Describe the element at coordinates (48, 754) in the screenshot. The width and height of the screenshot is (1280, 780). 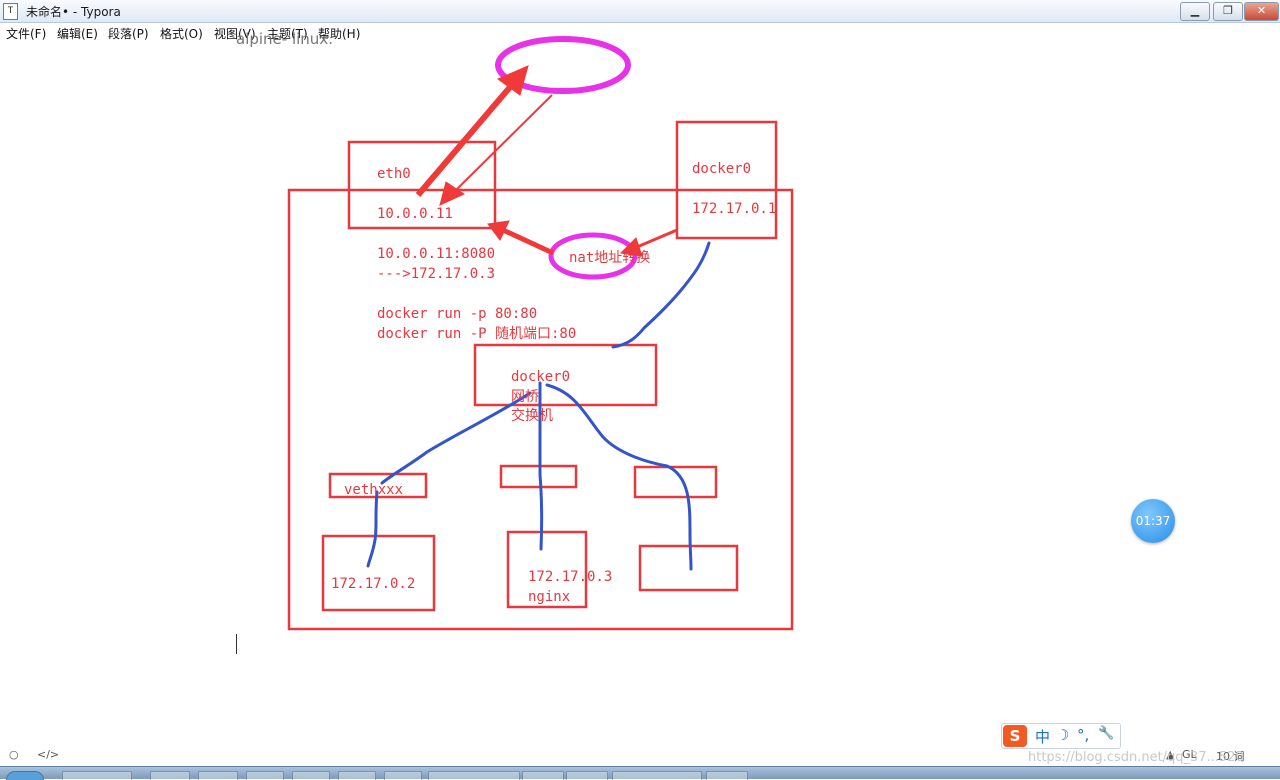
I see `source-code-toggle-icon: </>` at that location.